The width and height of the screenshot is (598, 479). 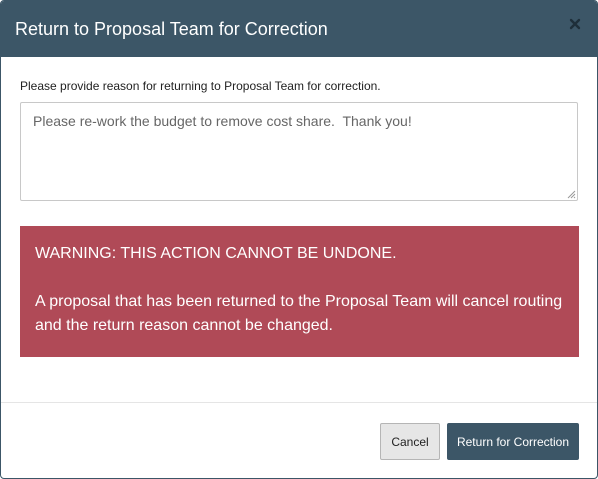 I want to click on close-icon, so click(x=575, y=24).